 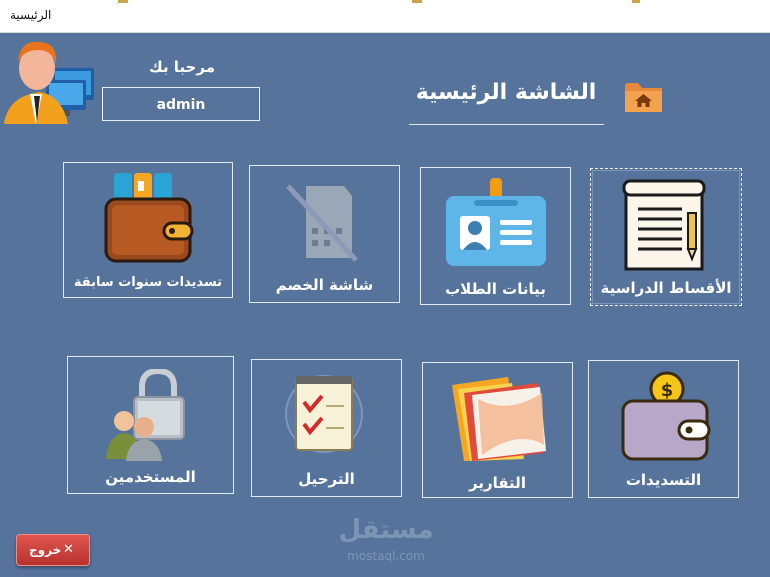 I want to click on id-badge-icon, so click(x=496, y=222).